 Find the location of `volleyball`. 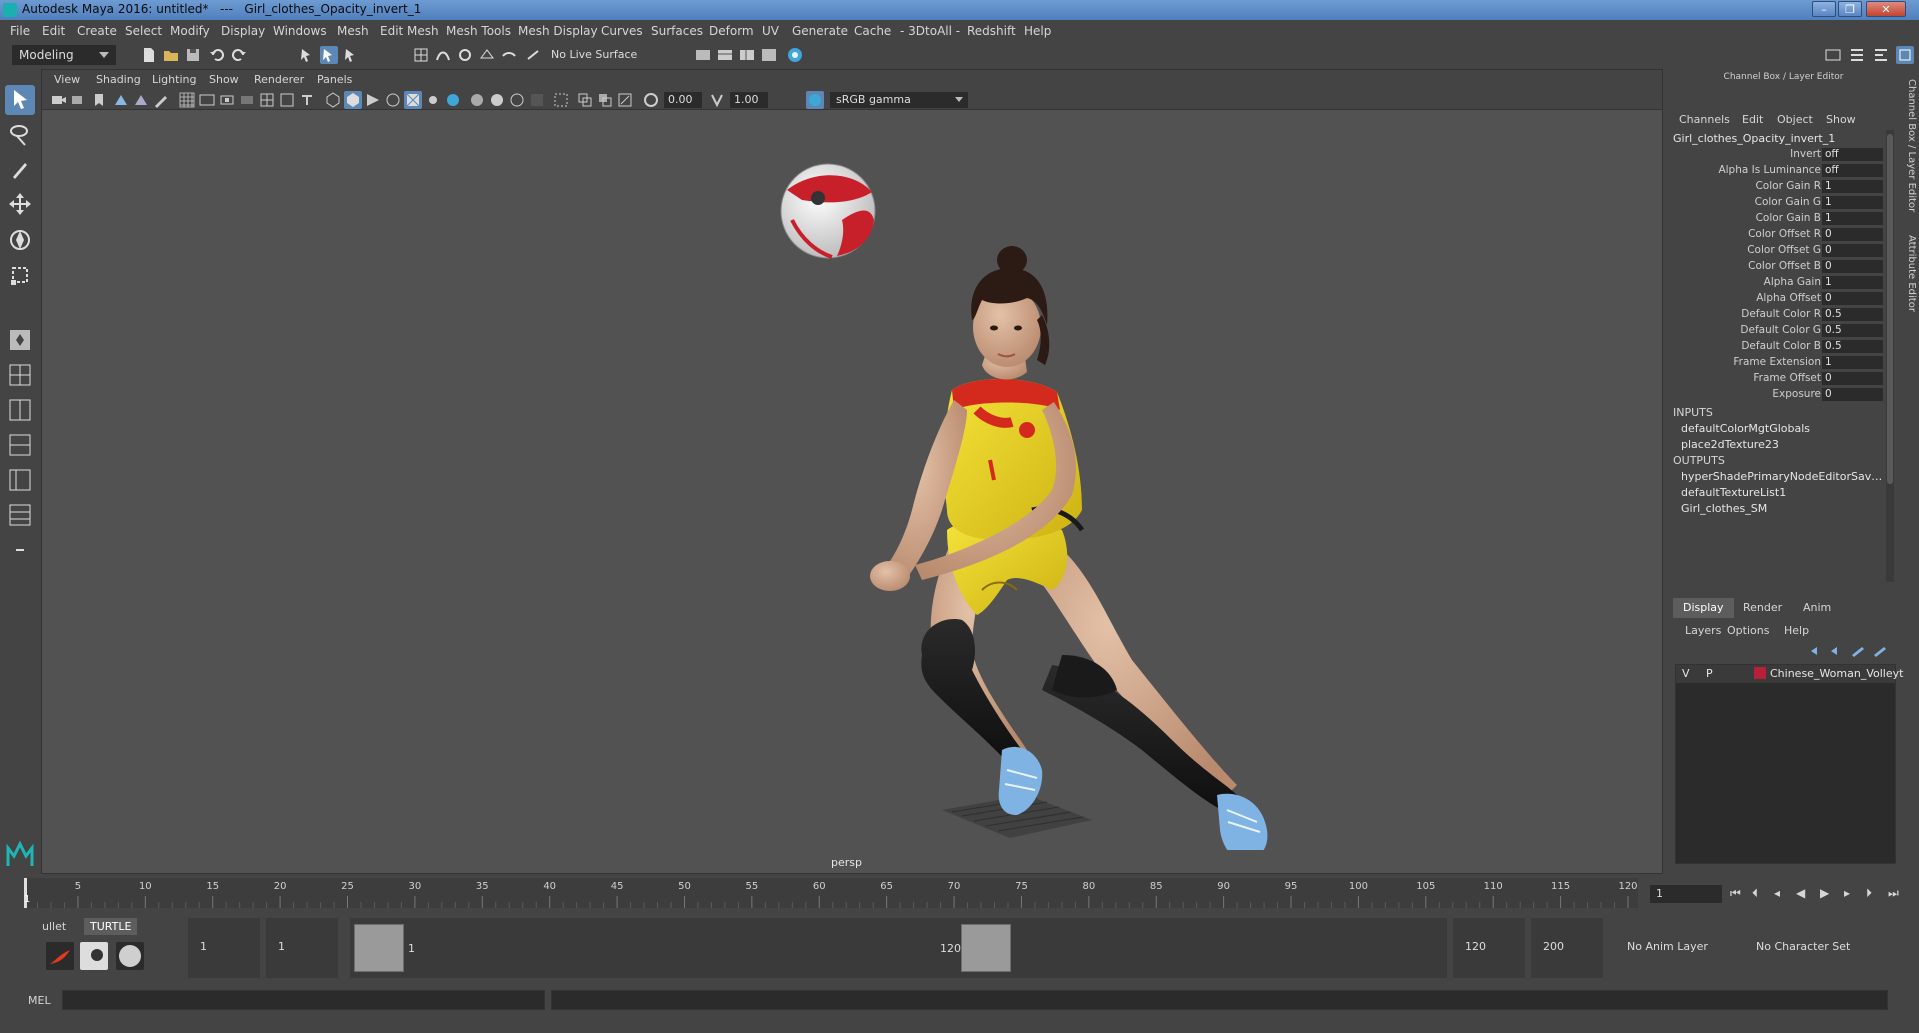

volleyball is located at coordinates (828, 211).